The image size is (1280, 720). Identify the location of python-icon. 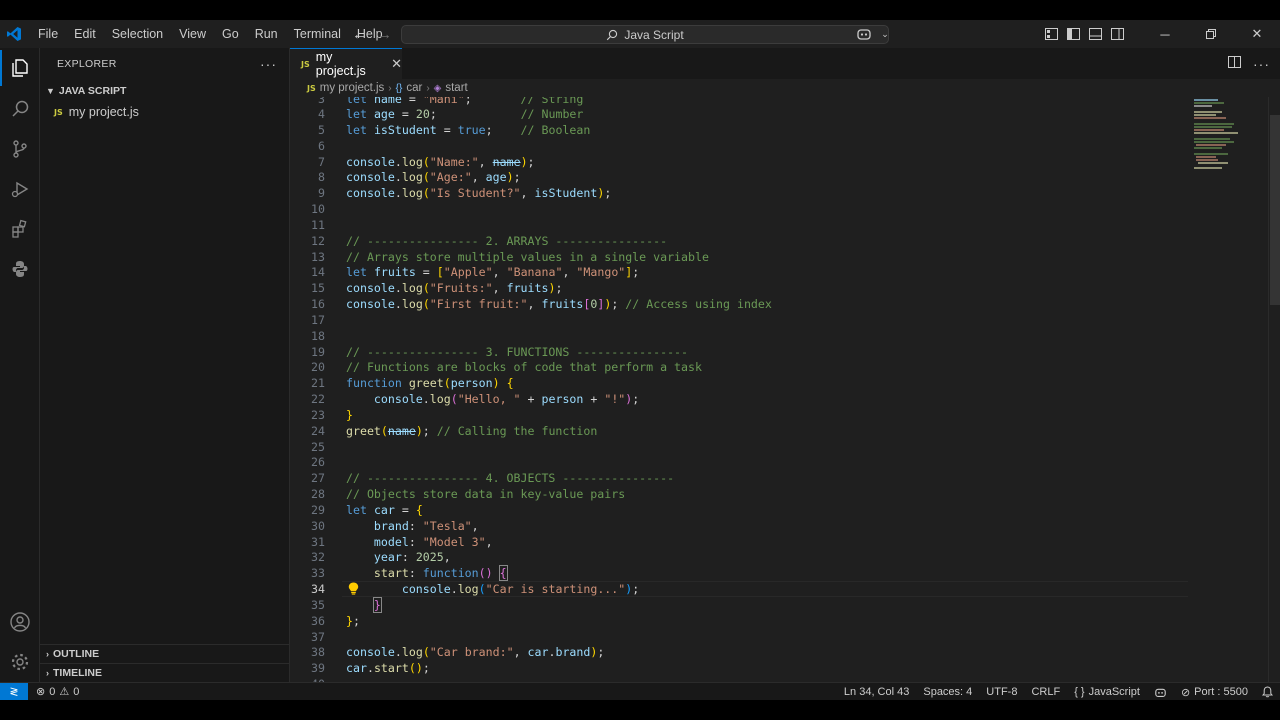
(20, 269).